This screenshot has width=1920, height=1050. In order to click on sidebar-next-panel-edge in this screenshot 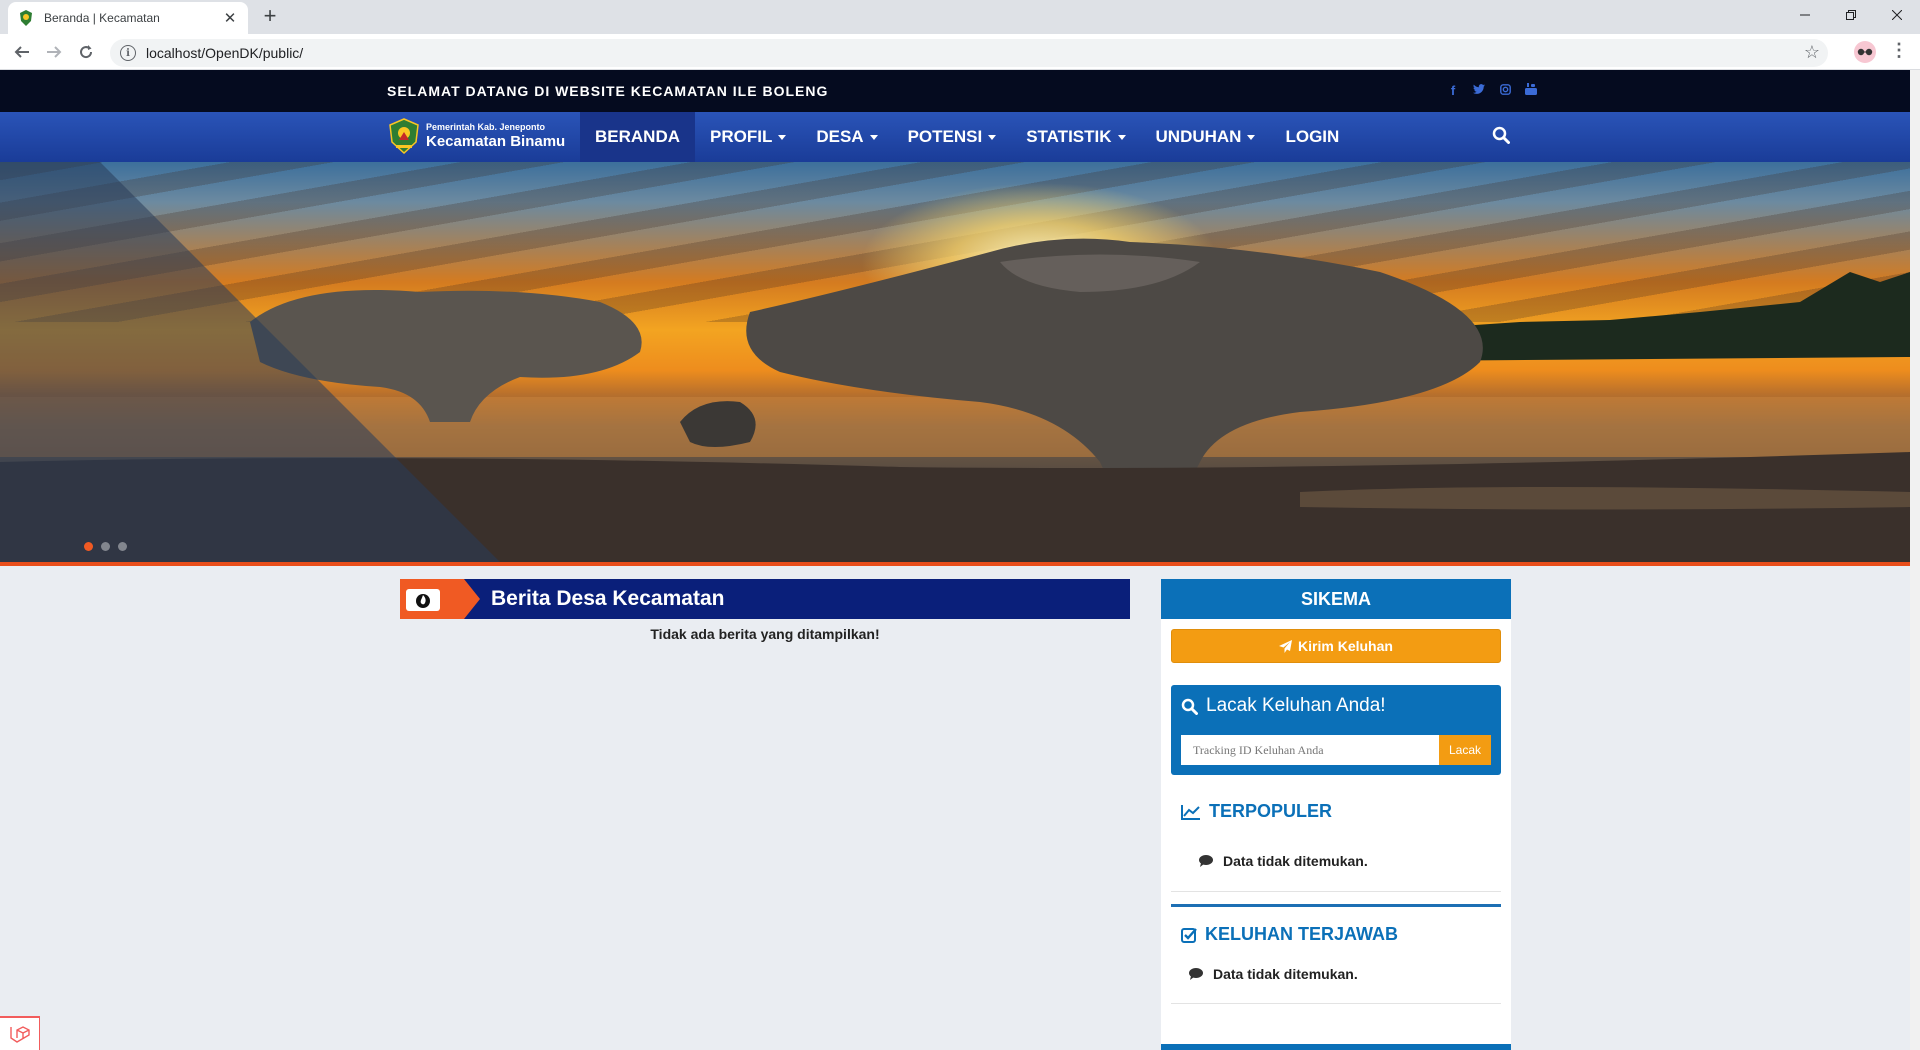, I will do `click(1336, 1047)`.